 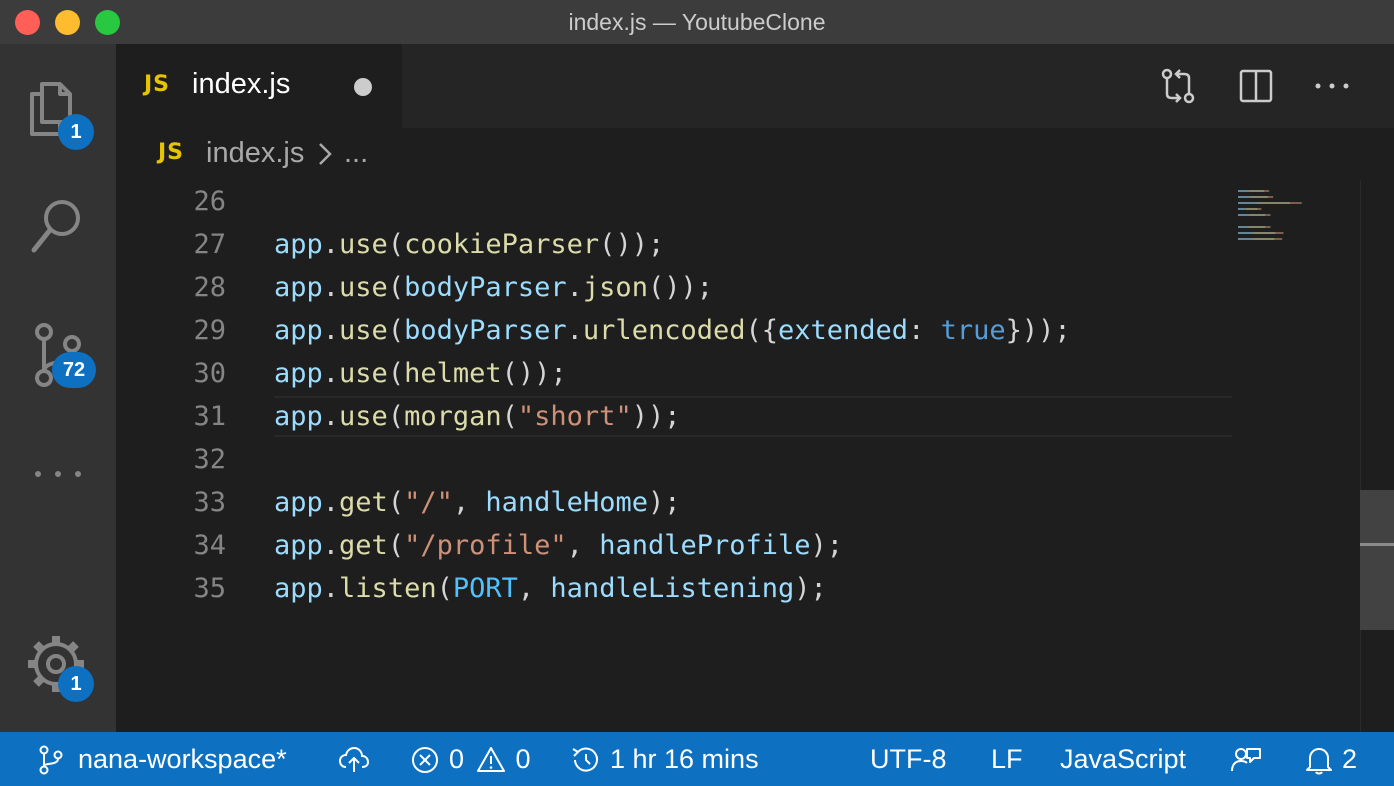 What do you see at coordinates (470, 759) in the screenshot?
I see `problems-indicator: 0 0` at bounding box center [470, 759].